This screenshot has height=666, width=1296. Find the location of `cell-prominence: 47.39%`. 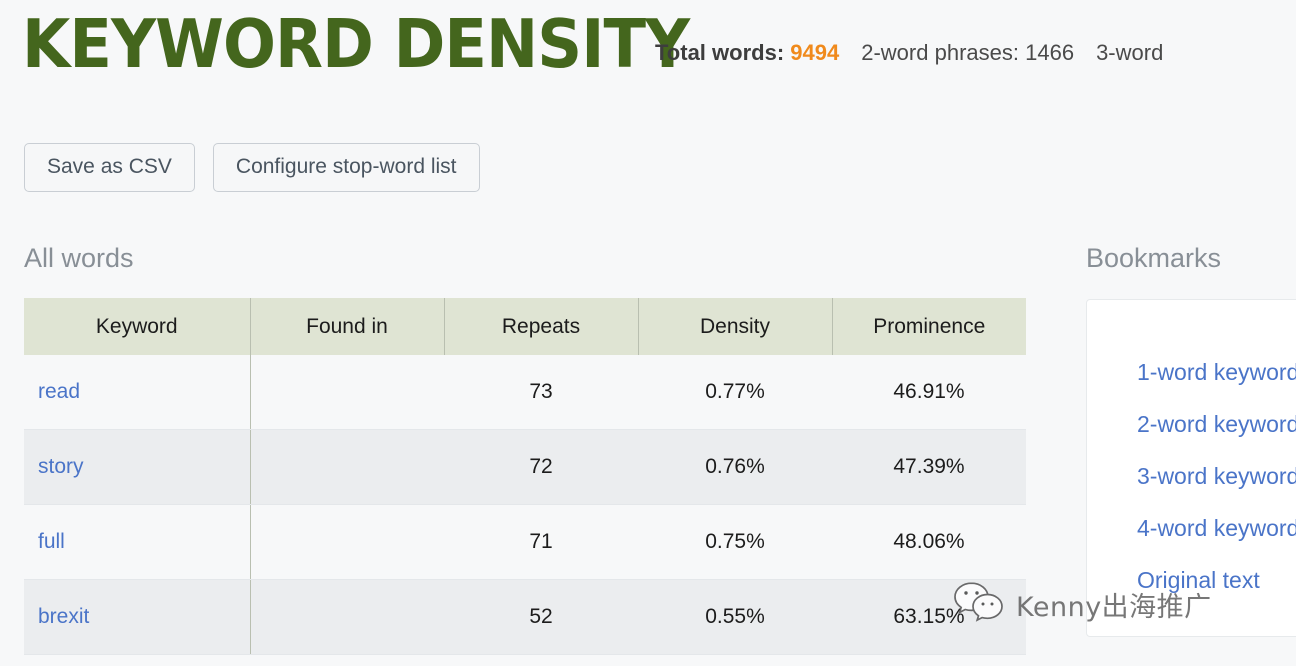

cell-prominence: 47.39% is located at coordinates (929, 467).